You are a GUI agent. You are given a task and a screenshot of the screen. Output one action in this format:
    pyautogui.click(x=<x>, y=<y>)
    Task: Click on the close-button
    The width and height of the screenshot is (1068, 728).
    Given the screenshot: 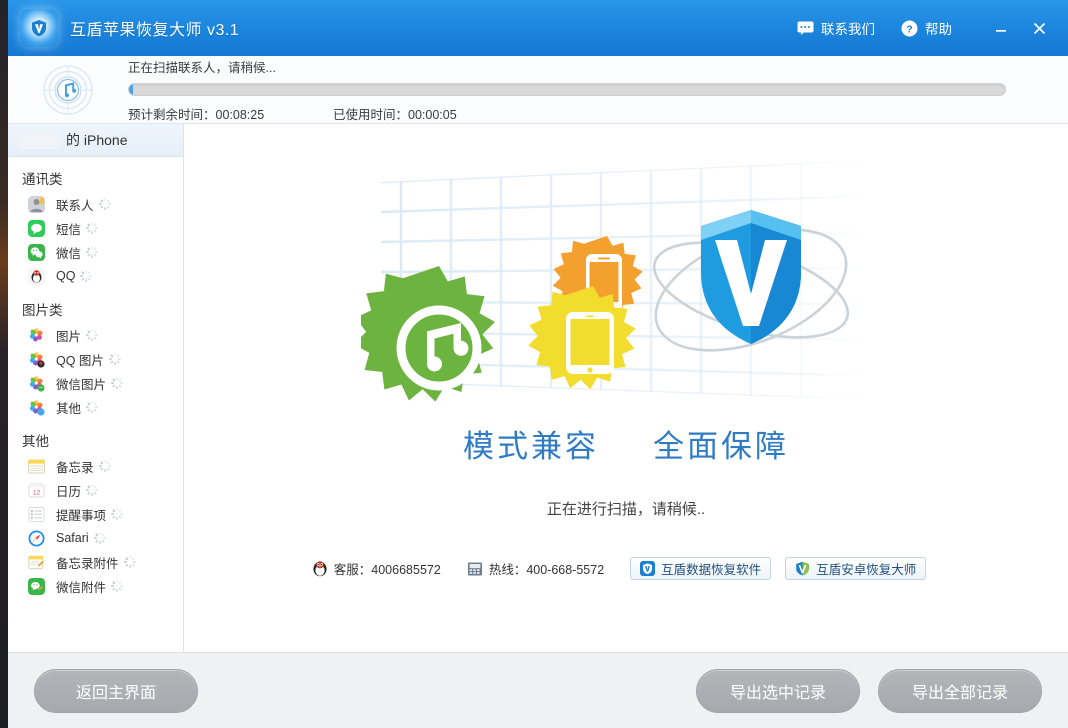 What is the action you would take?
    pyautogui.click(x=1039, y=28)
    